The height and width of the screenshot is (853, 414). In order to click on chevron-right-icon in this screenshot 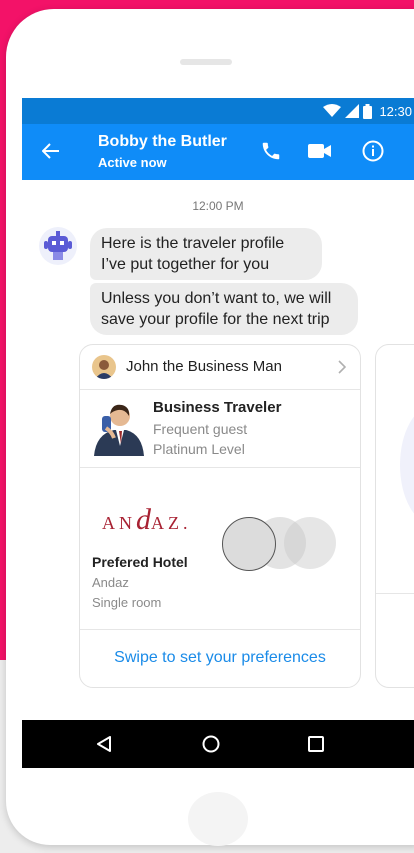, I will do `click(342, 367)`.